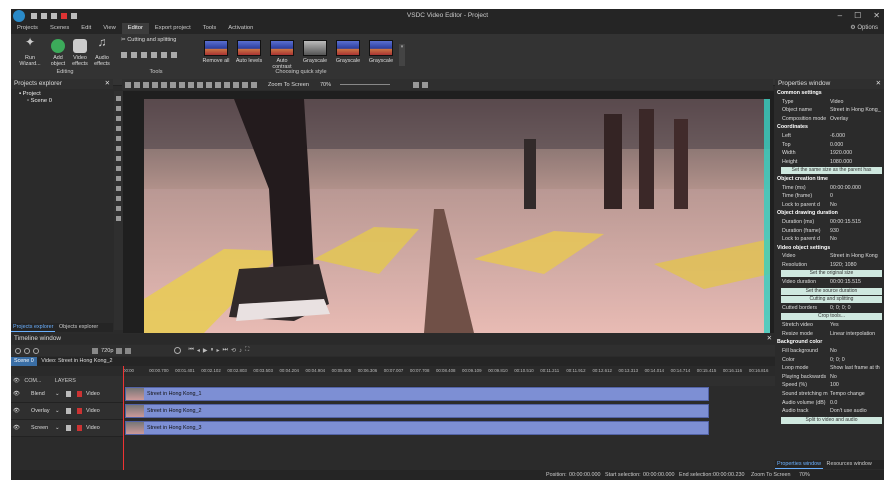  I want to click on tree-project: ▪ Project, so click(62, 93).